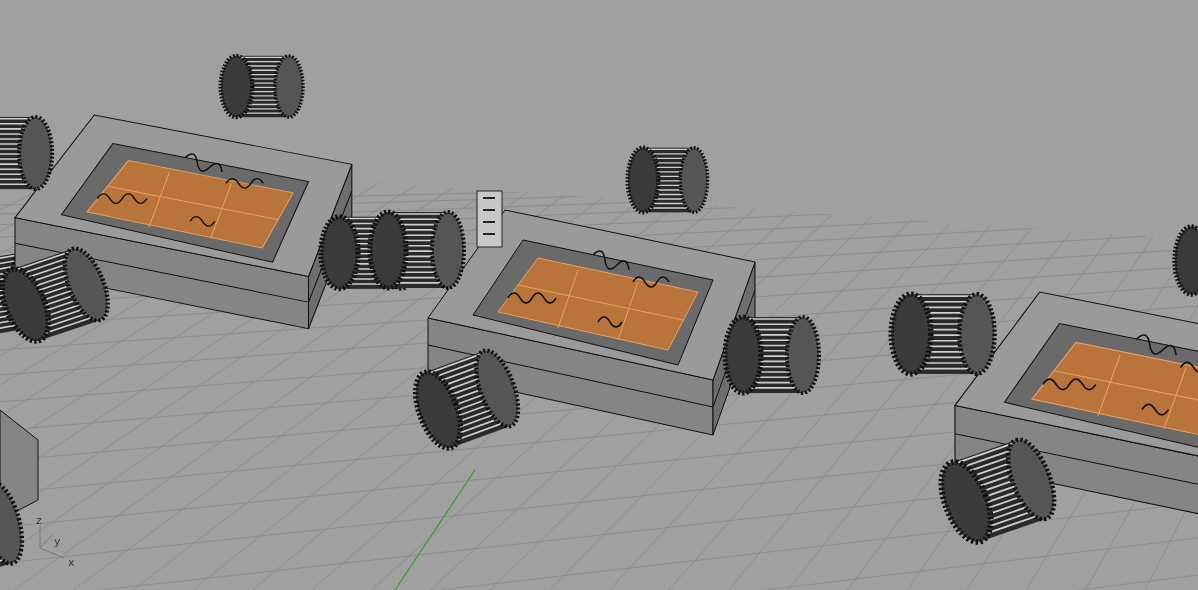 Image resolution: width=1198 pixels, height=590 pixels. I want to click on axis-label: x, so click(71, 562).